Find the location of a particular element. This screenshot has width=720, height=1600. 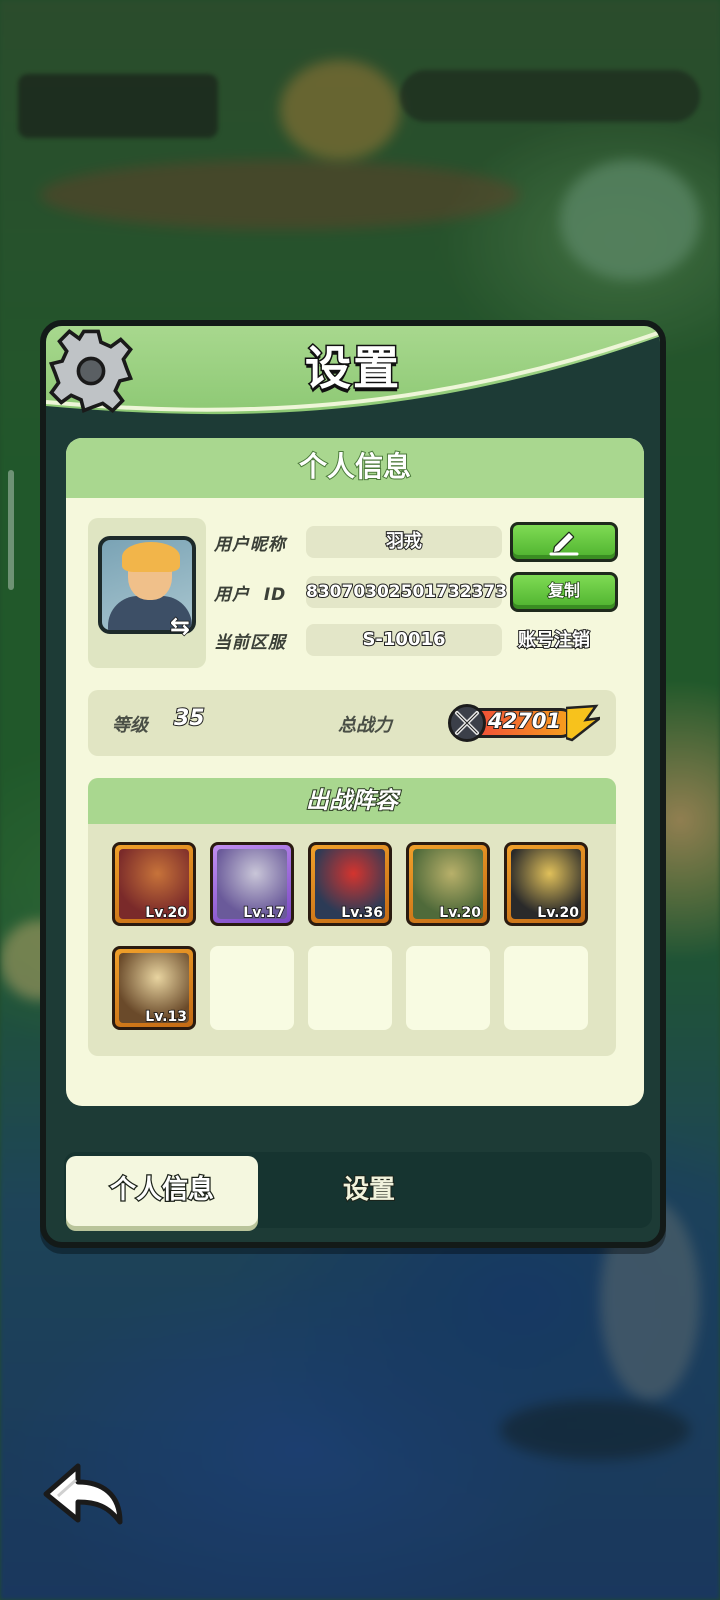

panel-title: 设置 is located at coordinates (352, 368).